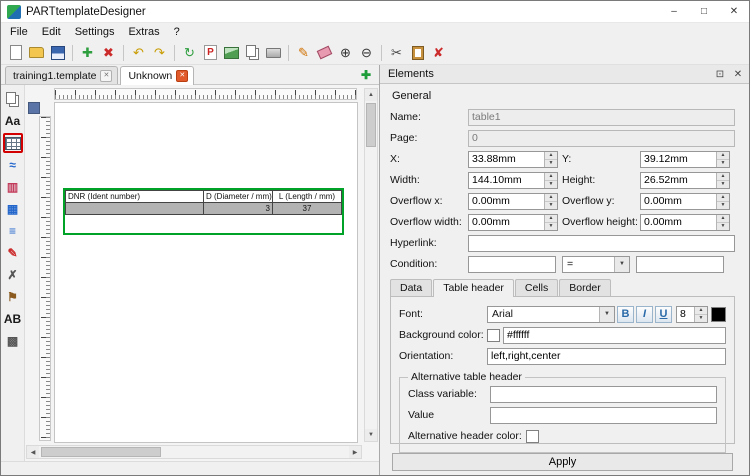 Image resolution: width=750 pixels, height=476 pixels. I want to click on bold-button: B, so click(625, 314).